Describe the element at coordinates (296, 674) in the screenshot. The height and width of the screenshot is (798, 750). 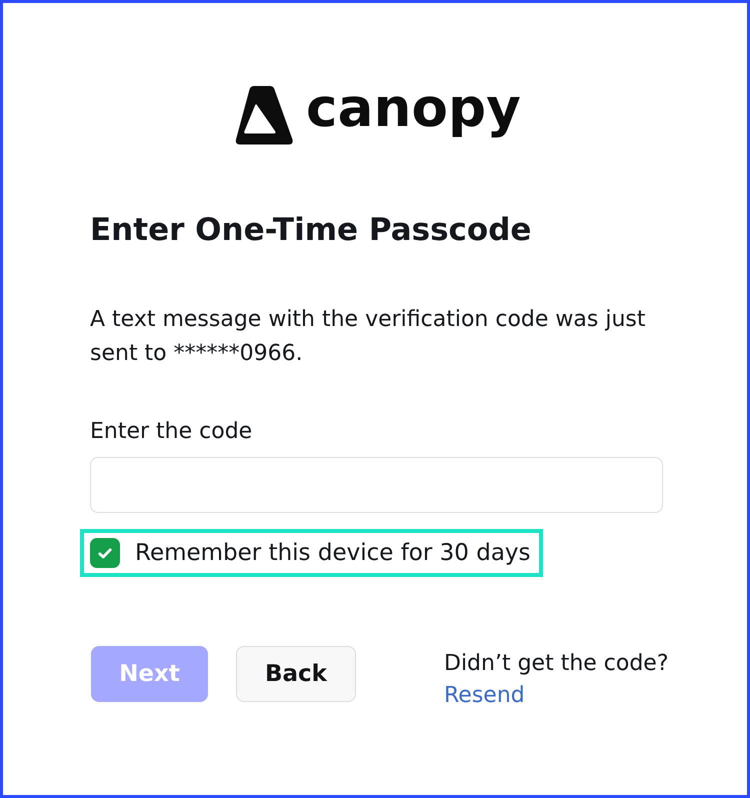
I see `secondary-button: Back` at that location.